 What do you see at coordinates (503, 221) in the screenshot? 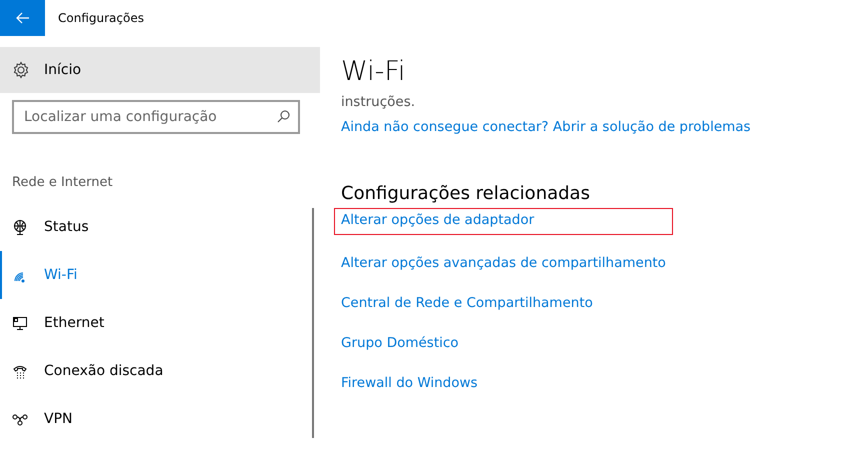
I see `related-link: Alterar opções de adaptador` at bounding box center [503, 221].